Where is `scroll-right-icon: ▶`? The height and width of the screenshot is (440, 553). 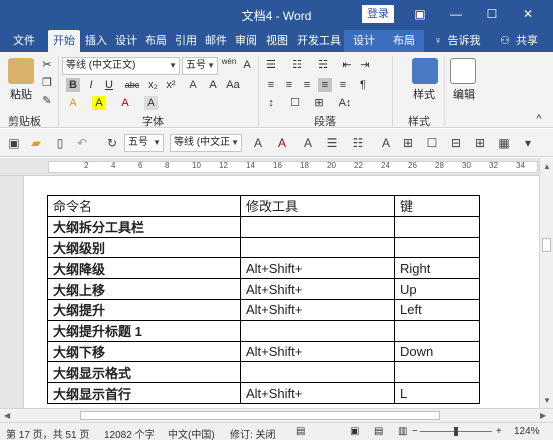 scroll-right-icon: ▶ is located at coordinates (543, 415).